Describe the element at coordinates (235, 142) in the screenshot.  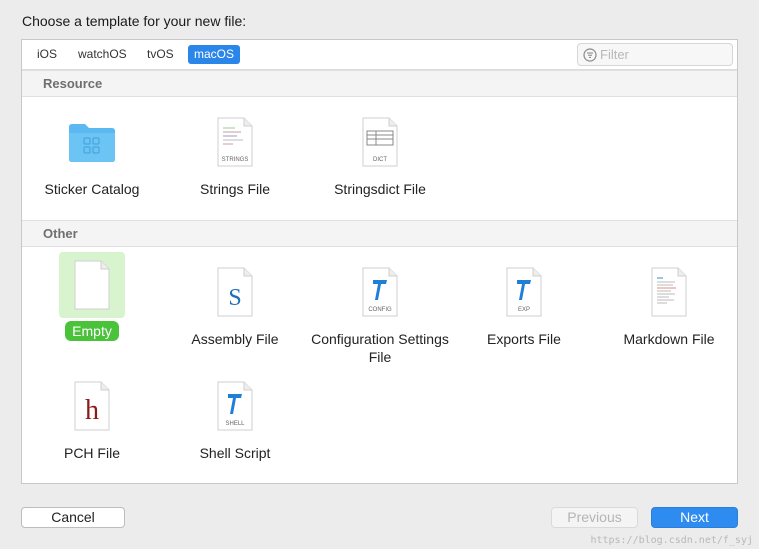
I see `strings-file-icon: STRINGS` at that location.